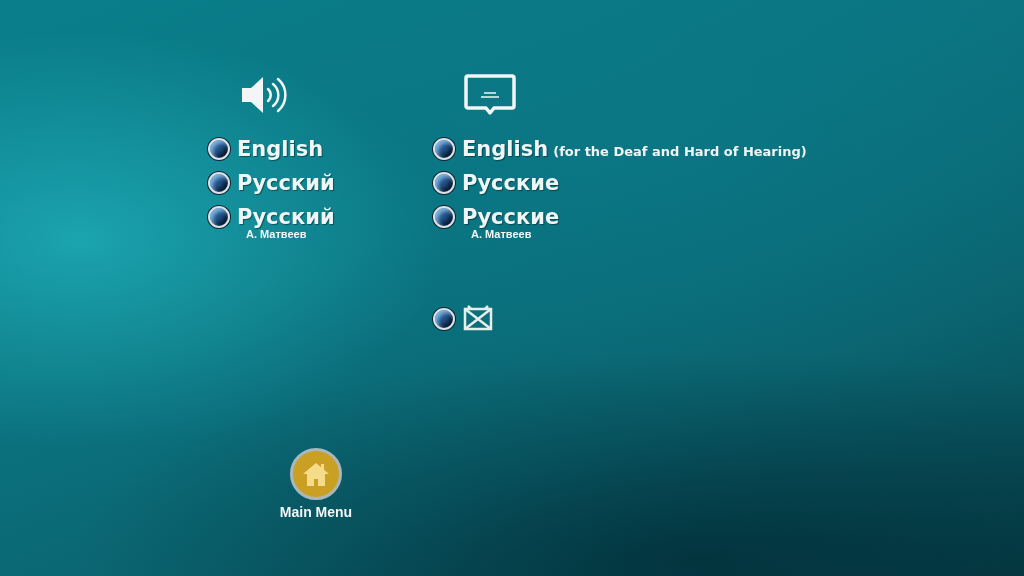 This screenshot has width=1024, height=576. Describe the element at coordinates (680, 151) in the screenshot. I see `option-note: (for the Deaf and Hard of Hearing)` at that location.